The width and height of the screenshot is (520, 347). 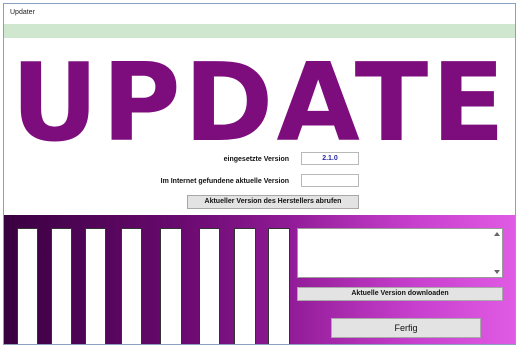 What do you see at coordinates (400, 294) in the screenshot?
I see `download-button: Aktuelle Version downloaden` at bounding box center [400, 294].